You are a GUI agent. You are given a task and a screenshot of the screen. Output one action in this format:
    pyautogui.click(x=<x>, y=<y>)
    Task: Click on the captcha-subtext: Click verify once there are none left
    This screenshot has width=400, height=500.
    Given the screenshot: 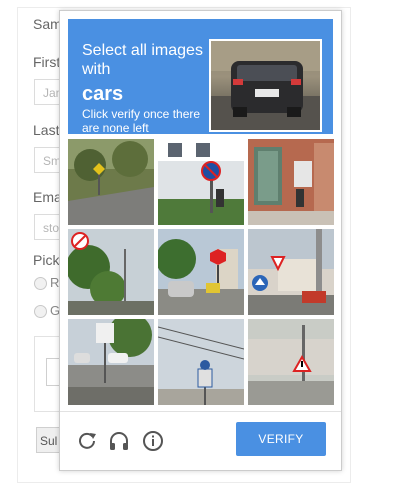 What is the action you would take?
    pyautogui.click(x=141, y=121)
    